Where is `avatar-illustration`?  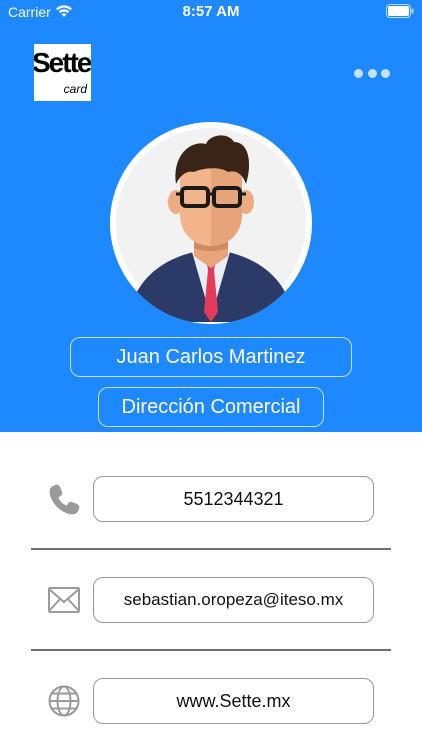
avatar-illustration is located at coordinates (211, 225).